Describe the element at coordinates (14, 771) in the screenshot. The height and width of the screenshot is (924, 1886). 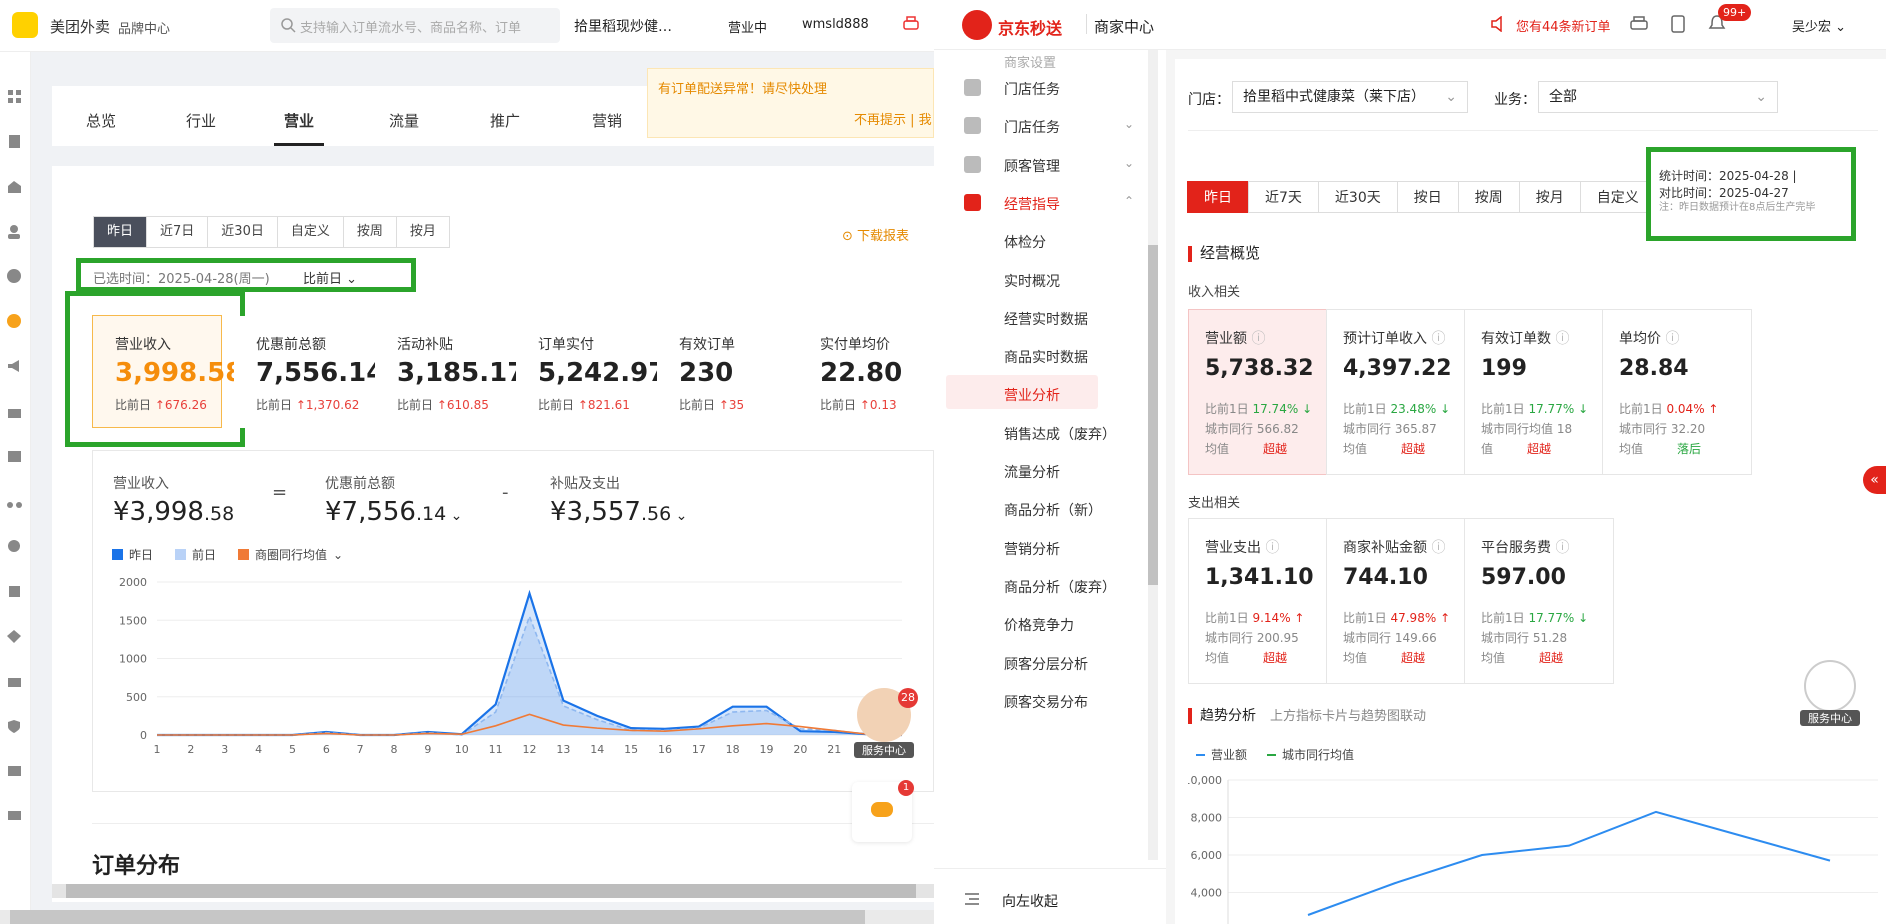
I see `message-icon` at that location.